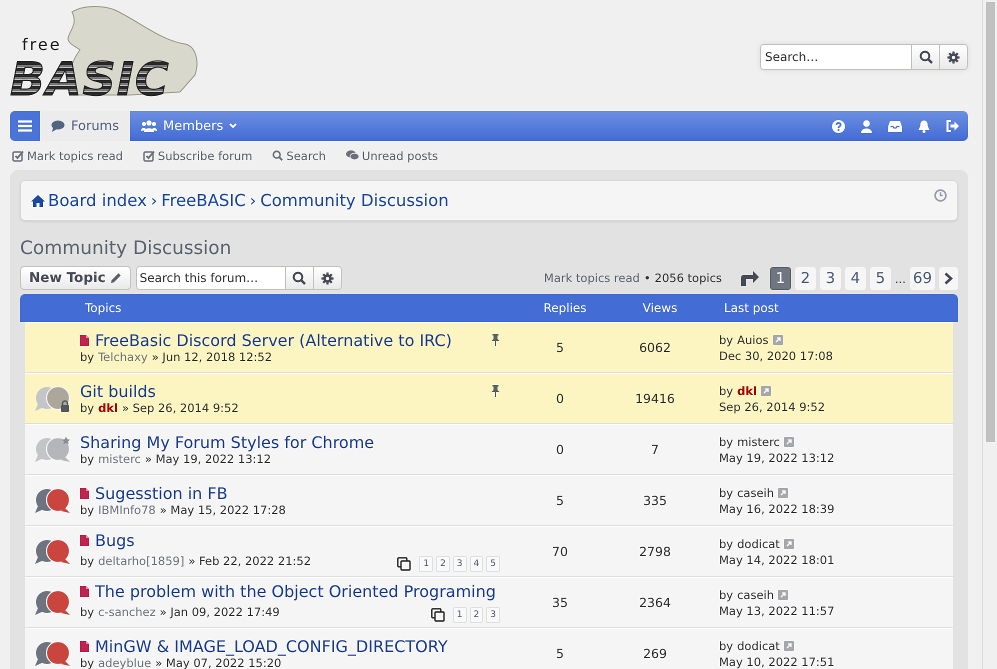 The height and width of the screenshot is (669, 997). Describe the element at coordinates (141, 561) in the screenshot. I see `author-link: deltarho[1859]` at that location.